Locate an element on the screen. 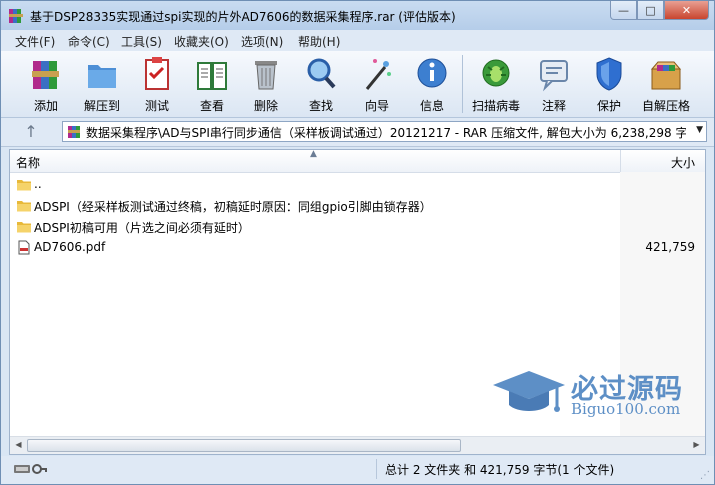 The height and width of the screenshot is (485, 715). path-dropdown-icon: ▼ is located at coordinates (699, 130).